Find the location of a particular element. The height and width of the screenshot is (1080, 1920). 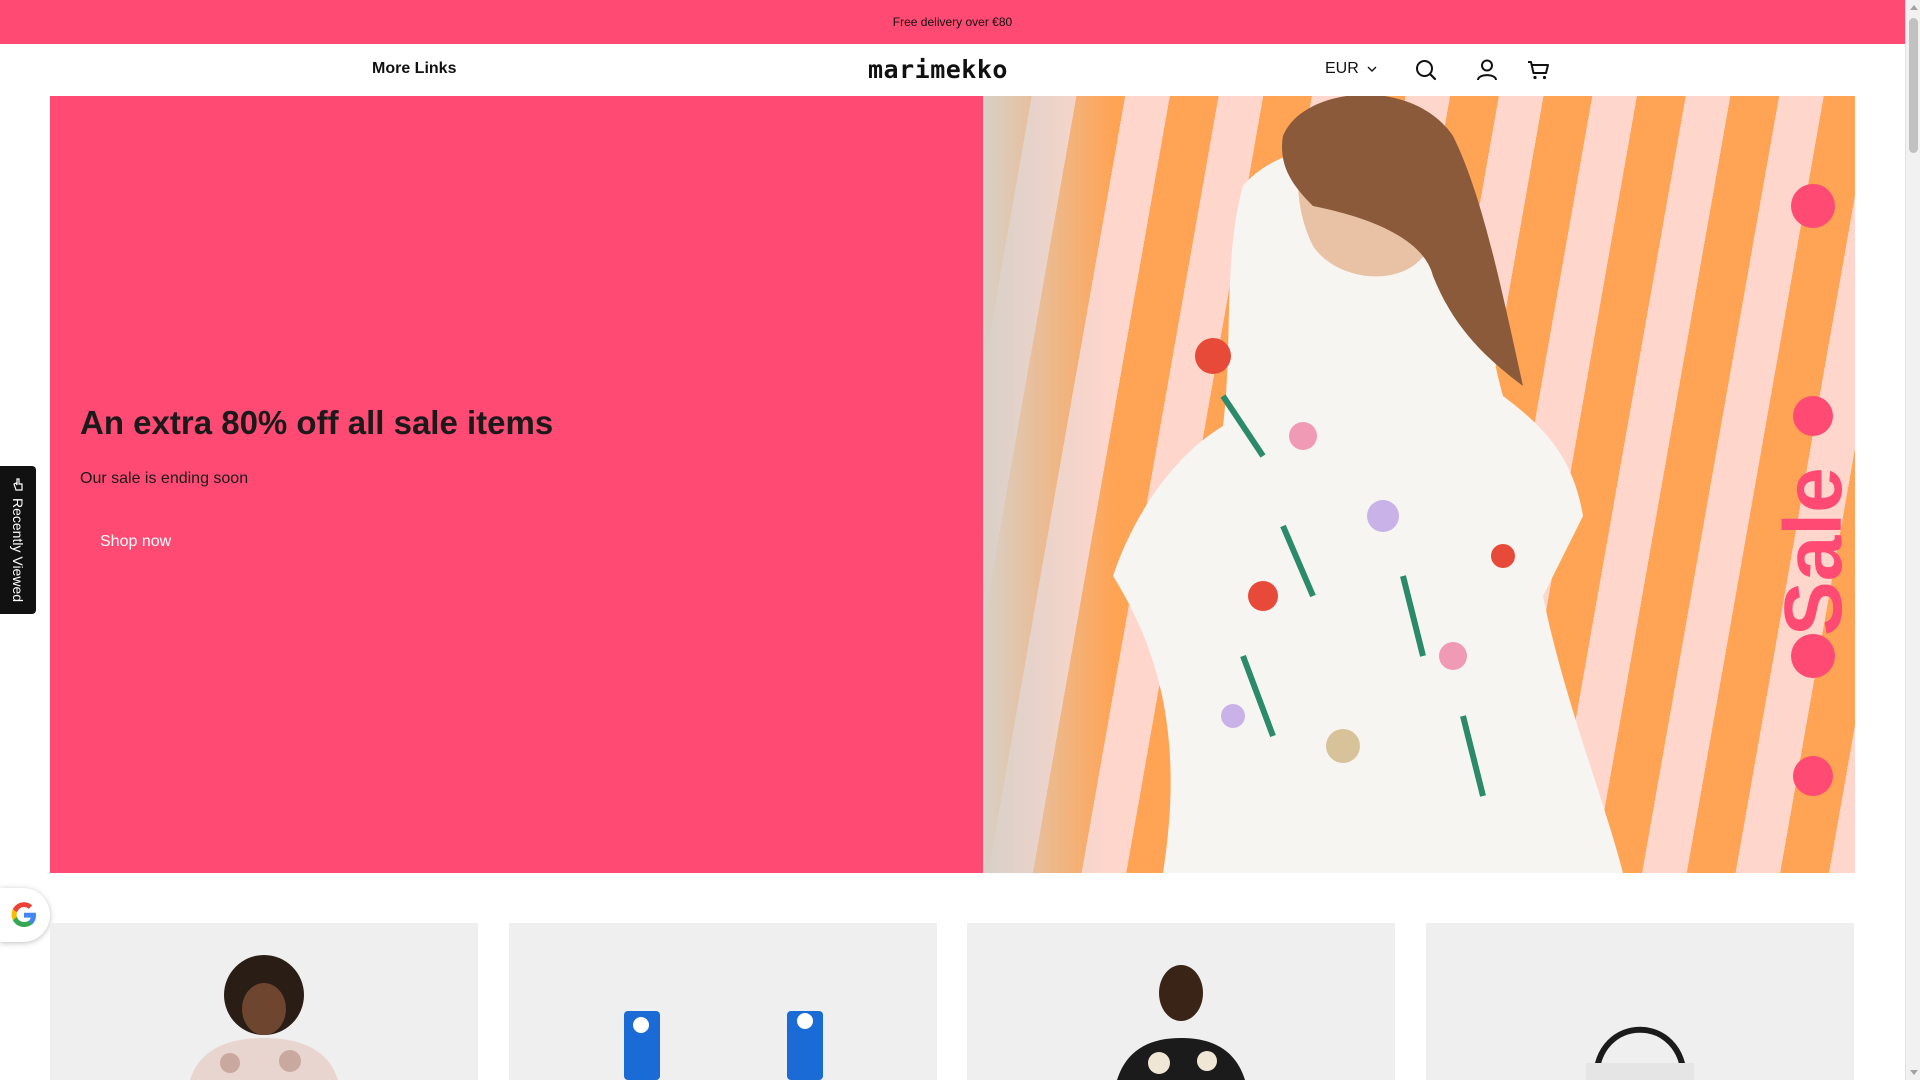

announcement-bar: Free delivery over €80 is located at coordinates (952, 22).